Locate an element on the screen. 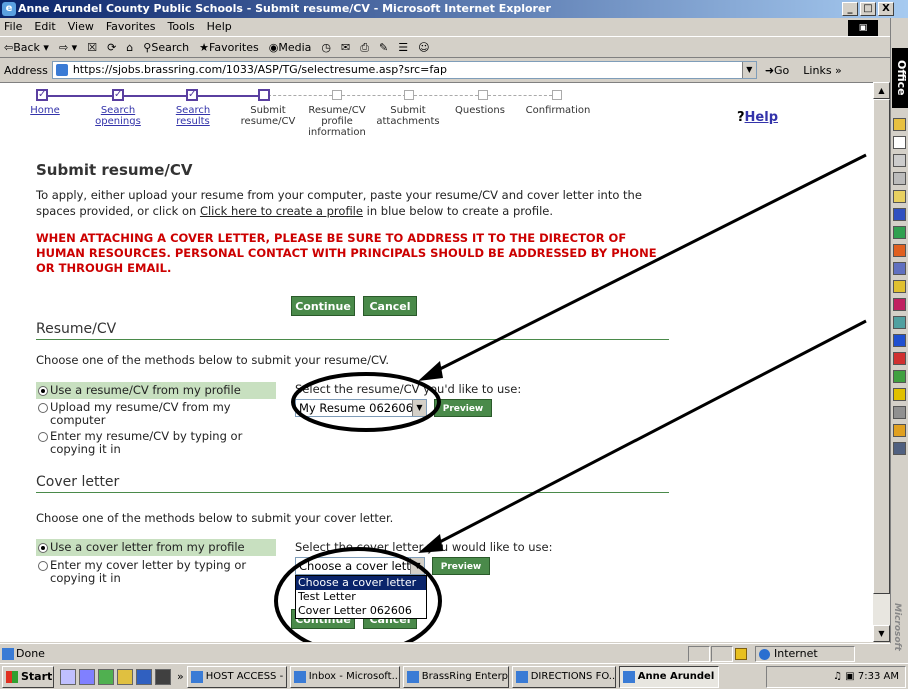  step-home-link: Home is located at coordinates (45, 110).